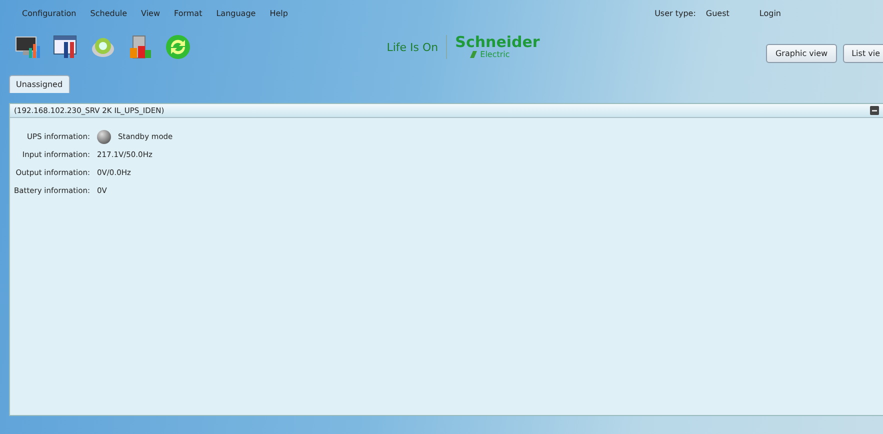 The width and height of the screenshot is (883, 434). I want to click on server-chart-icon, so click(140, 47).